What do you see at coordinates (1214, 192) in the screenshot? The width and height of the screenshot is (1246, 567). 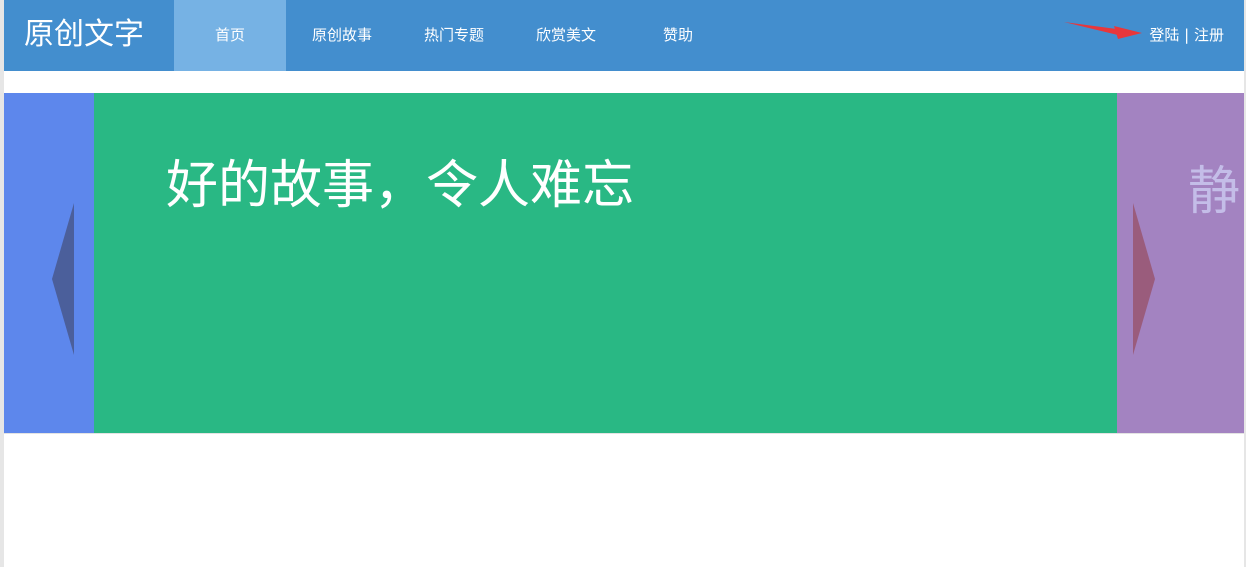 I see `next-slide-title-partial: 静` at bounding box center [1214, 192].